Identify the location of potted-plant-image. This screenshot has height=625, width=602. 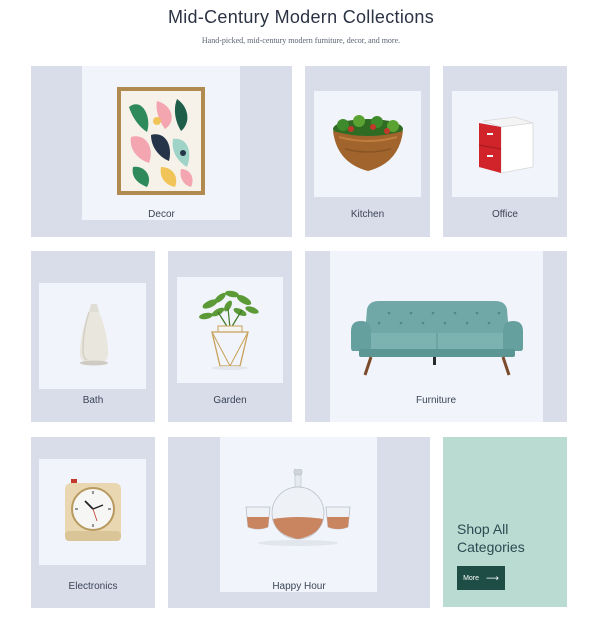
(229, 330).